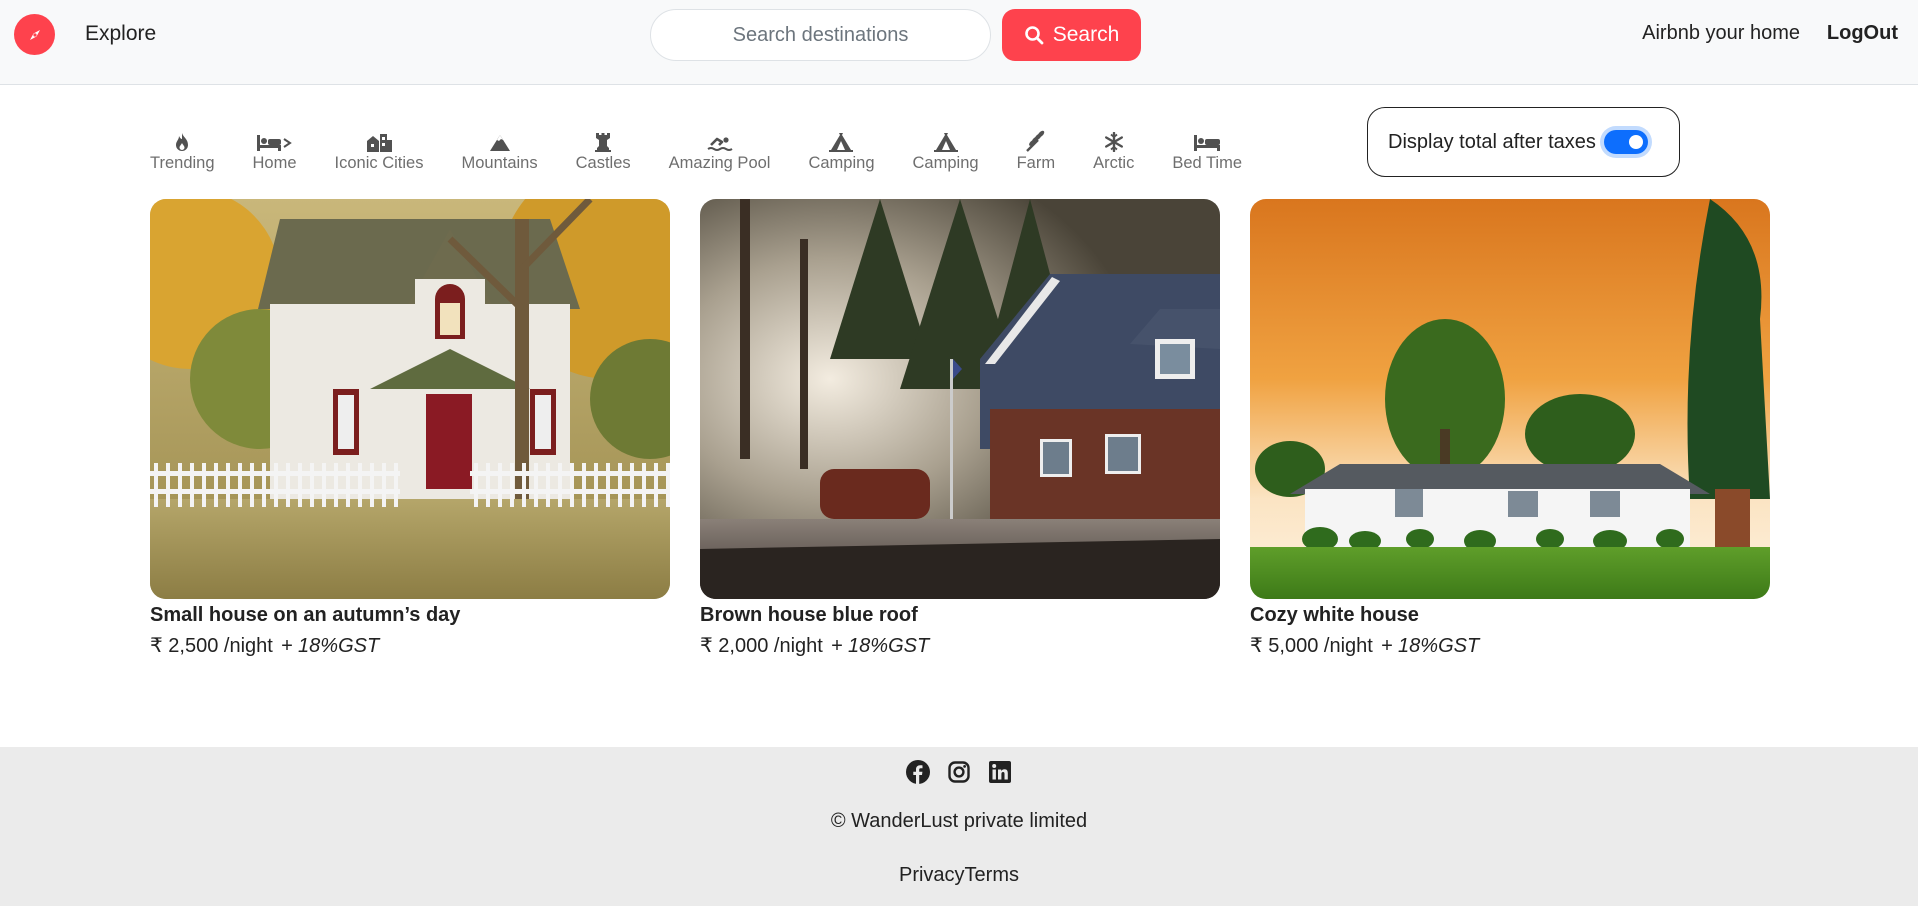 Image resolution: width=1918 pixels, height=906 pixels. I want to click on wheat-icon, so click(1035, 140).